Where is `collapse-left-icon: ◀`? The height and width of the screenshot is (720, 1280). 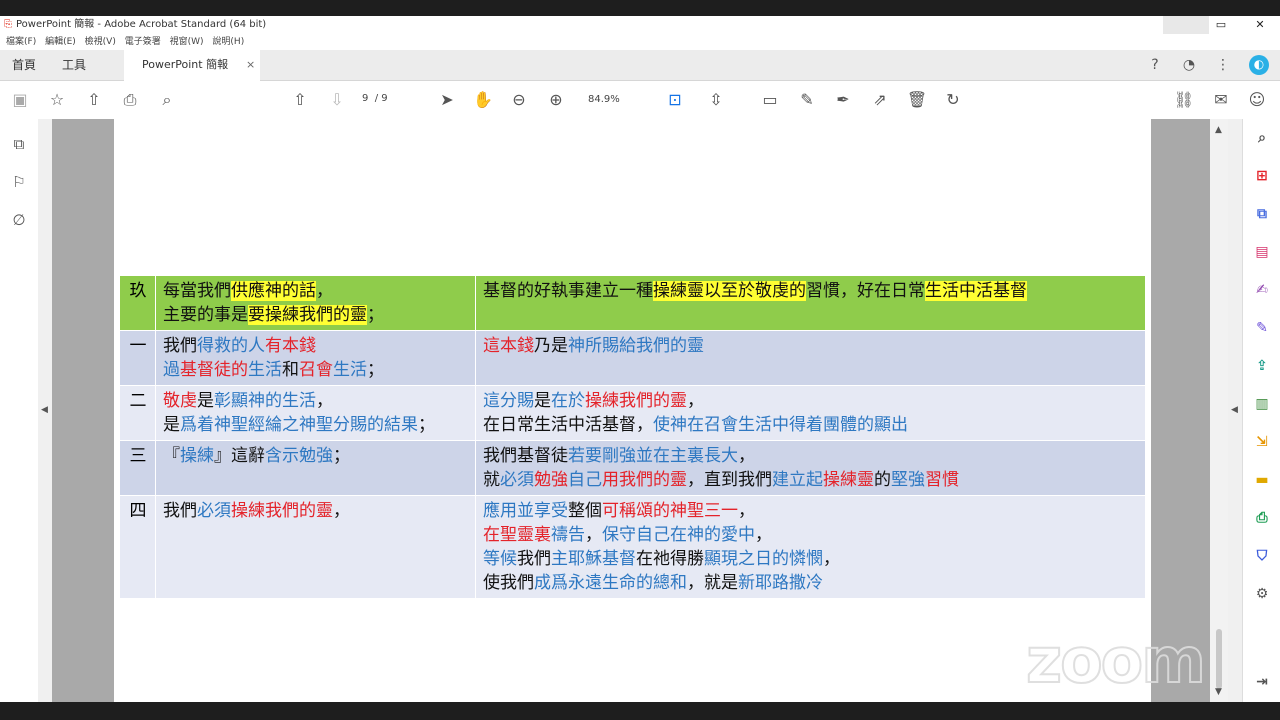
collapse-left-icon: ◀ is located at coordinates (44, 410).